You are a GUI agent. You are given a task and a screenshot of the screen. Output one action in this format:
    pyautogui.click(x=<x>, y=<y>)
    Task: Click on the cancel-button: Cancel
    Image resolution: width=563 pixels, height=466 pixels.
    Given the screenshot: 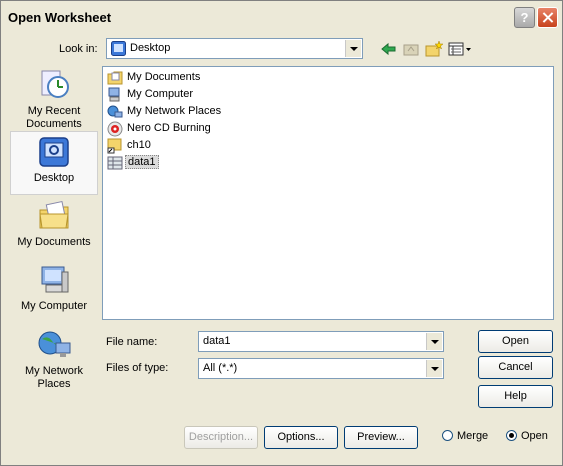 What is the action you would take?
    pyautogui.click(x=515, y=367)
    